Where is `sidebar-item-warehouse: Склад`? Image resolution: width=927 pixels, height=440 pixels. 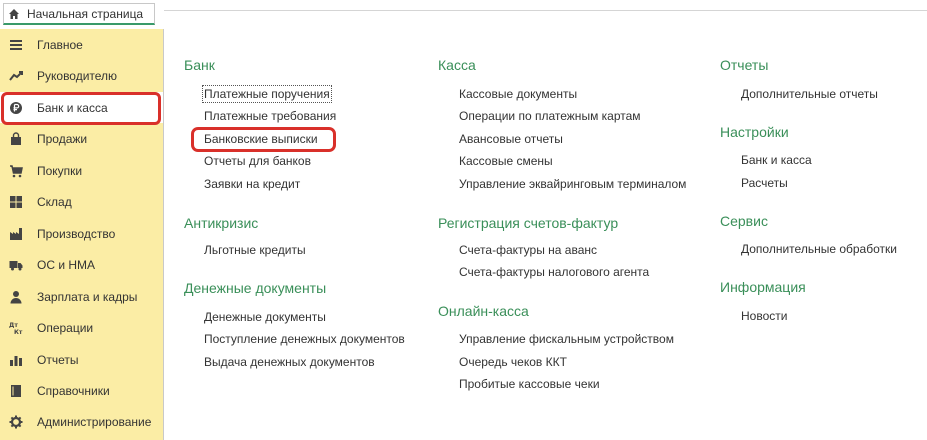
sidebar-item-warehouse: Склад is located at coordinates (81, 201).